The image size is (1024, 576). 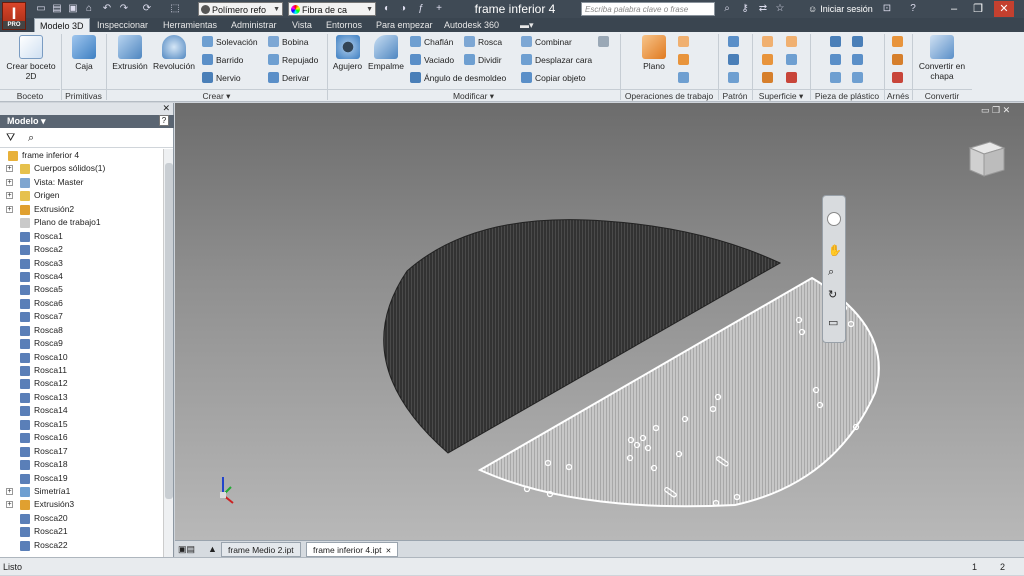 I want to click on sculpt-button, so click(x=793, y=42).